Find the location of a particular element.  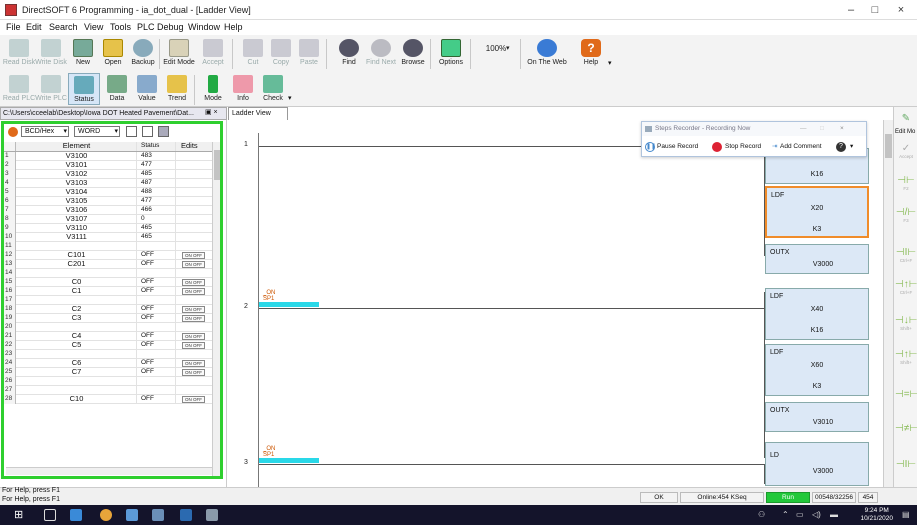

grid-icon is located at coordinates (163, 131).